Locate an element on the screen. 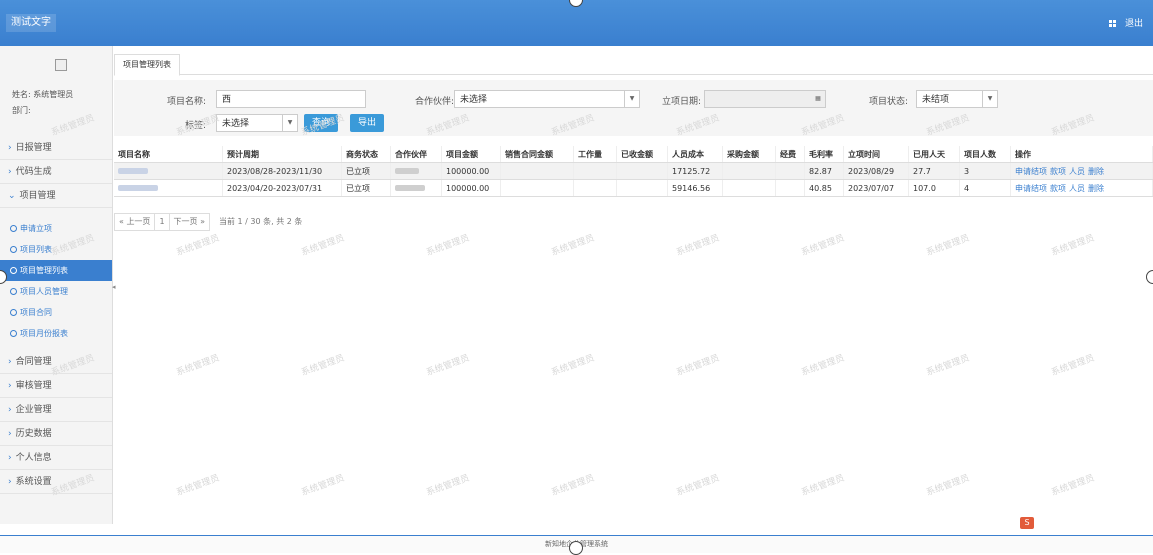 This screenshot has width=1153, height=555. sidebar-item-project-members: 项目人员管理 is located at coordinates (56, 291).